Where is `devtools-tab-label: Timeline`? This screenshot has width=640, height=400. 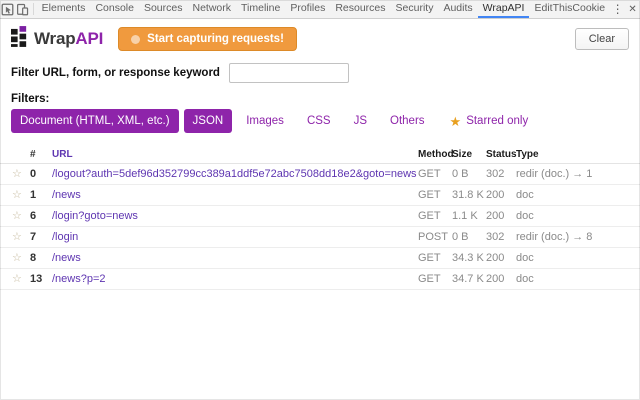 devtools-tab-label: Timeline is located at coordinates (261, 8).